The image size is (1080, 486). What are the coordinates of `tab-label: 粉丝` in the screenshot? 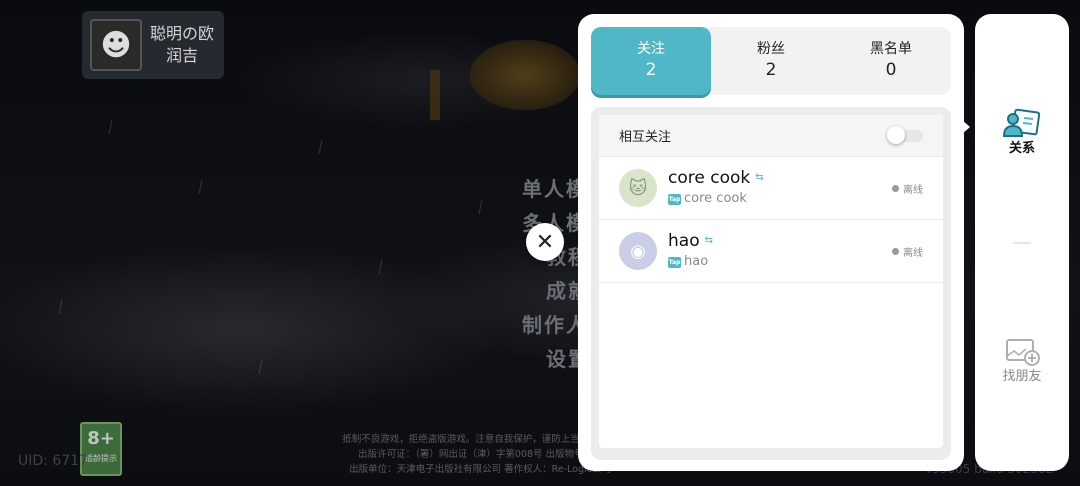 It's located at (771, 49).